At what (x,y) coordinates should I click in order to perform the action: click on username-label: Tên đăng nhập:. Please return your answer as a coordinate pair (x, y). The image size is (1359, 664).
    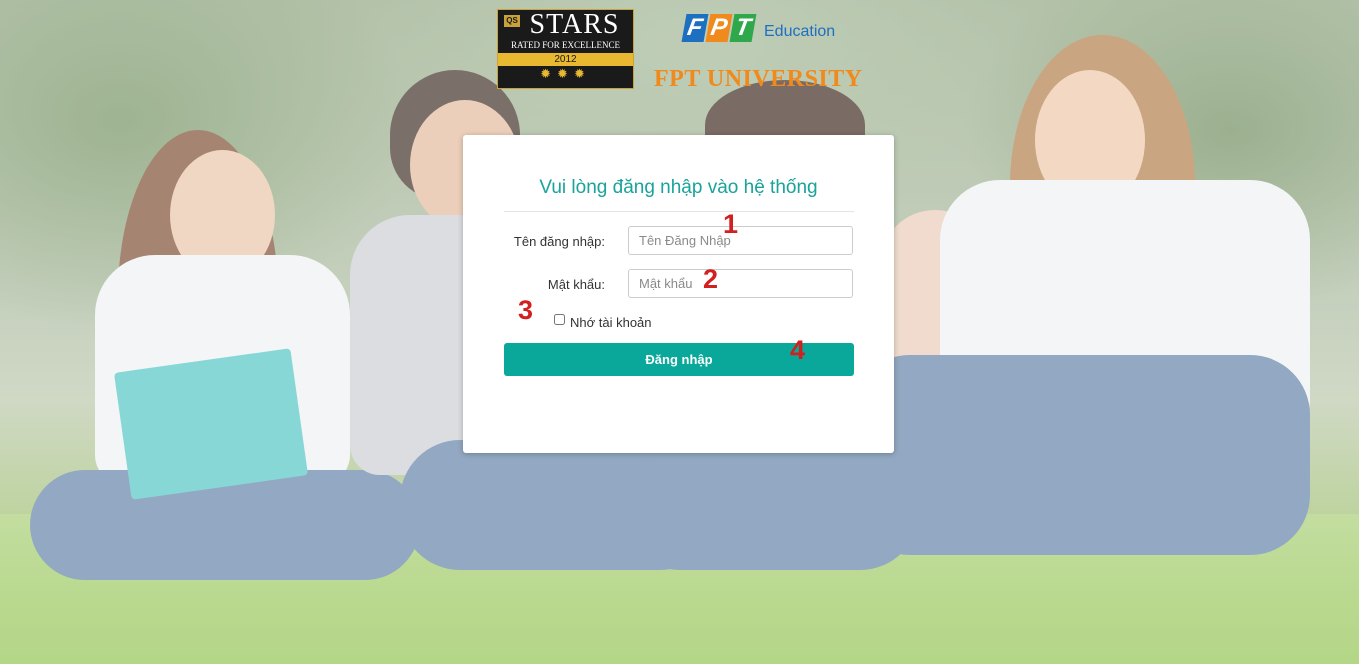
    Looking at the image, I should click on (559, 241).